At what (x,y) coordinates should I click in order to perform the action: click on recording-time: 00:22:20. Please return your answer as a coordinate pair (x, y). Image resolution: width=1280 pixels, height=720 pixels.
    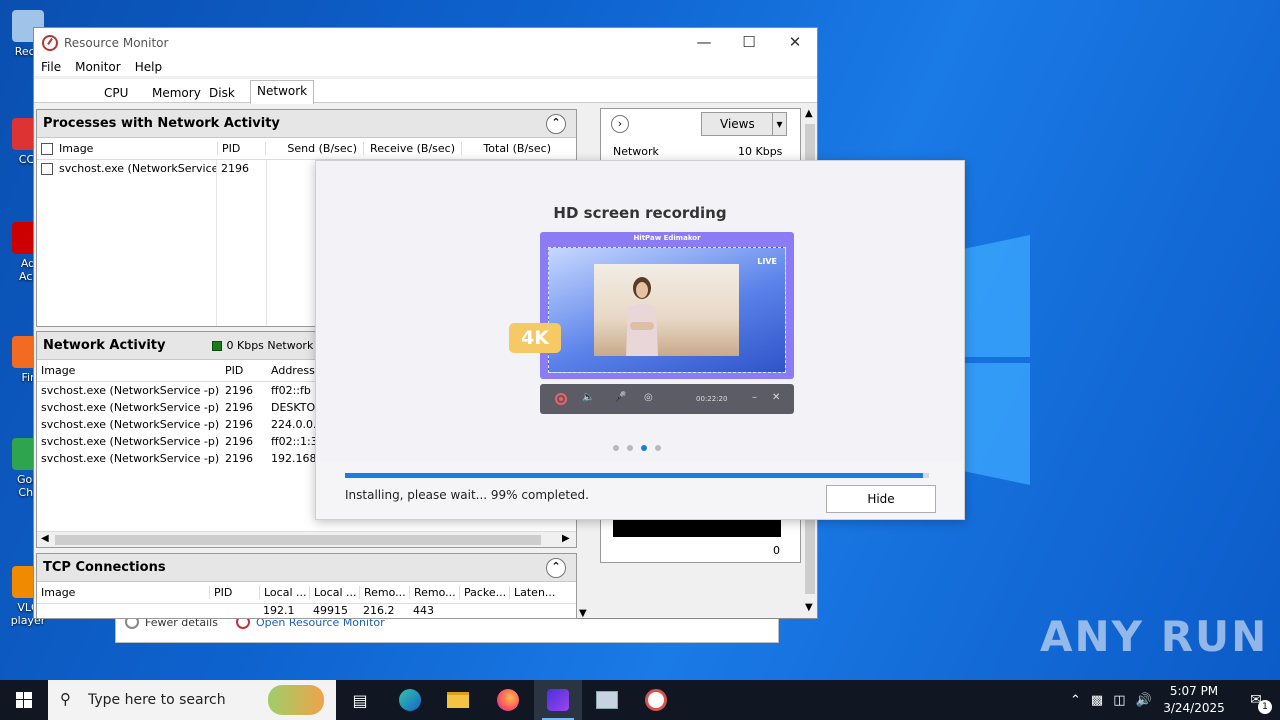
    Looking at the image, I should click on (712, 399).